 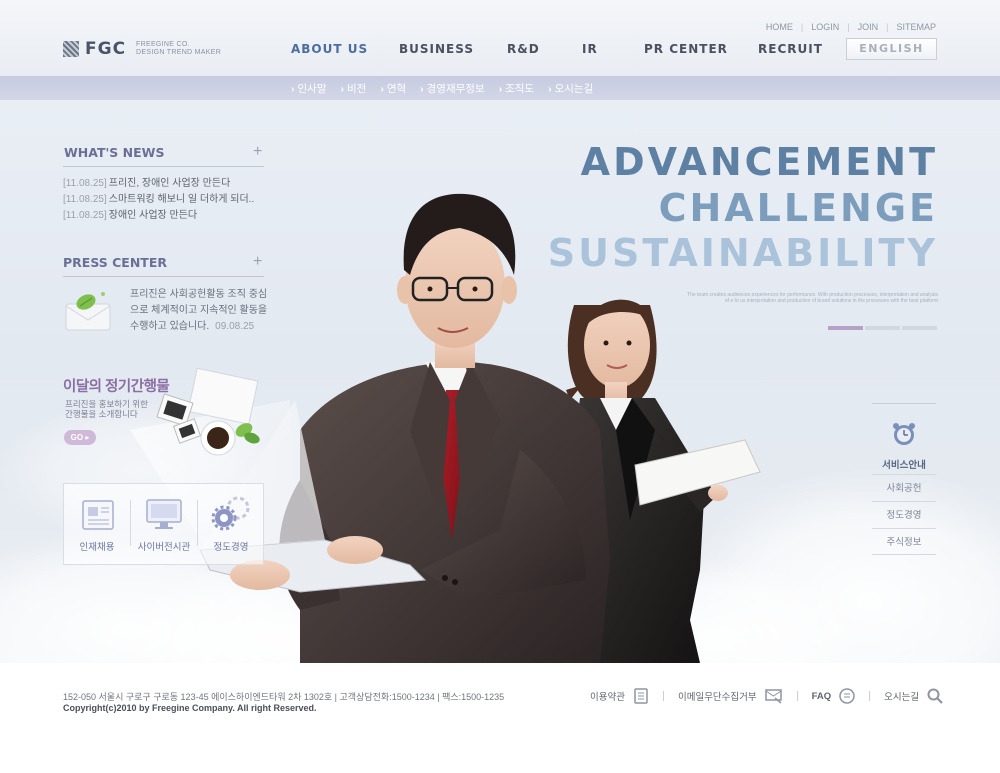 What do you see at coordinates (916, 27) in the screenshot?
I see `util-sitemap-link: SITEMAP` at bounding box center [916, 27].